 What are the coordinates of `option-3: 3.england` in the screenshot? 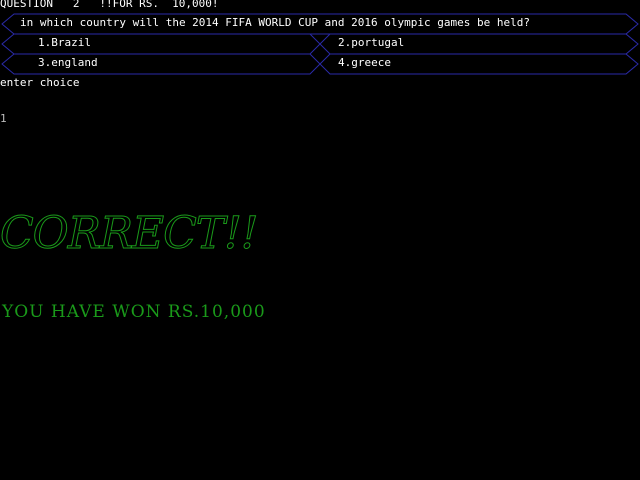 It's located at (68, 63).